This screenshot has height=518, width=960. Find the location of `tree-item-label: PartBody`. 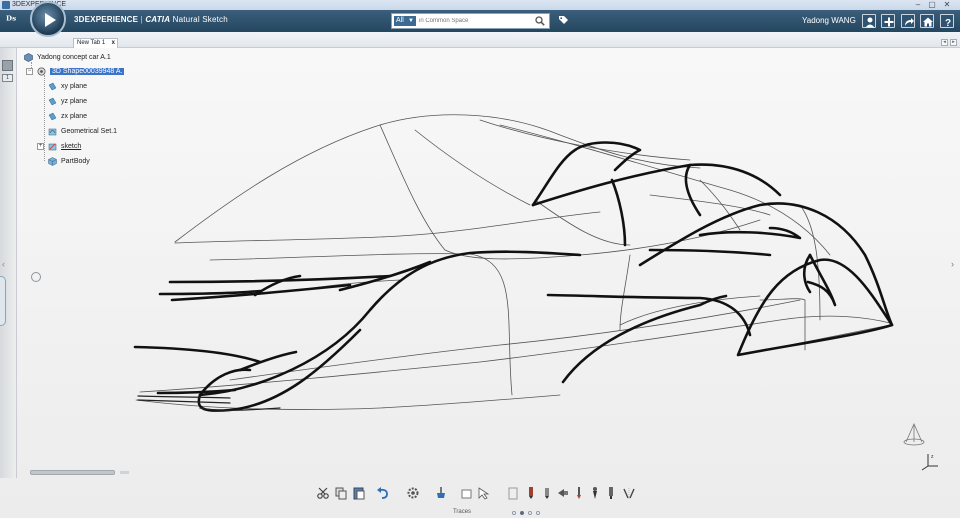

tree-item-label: PartBody is located at coordinates (75, 161).